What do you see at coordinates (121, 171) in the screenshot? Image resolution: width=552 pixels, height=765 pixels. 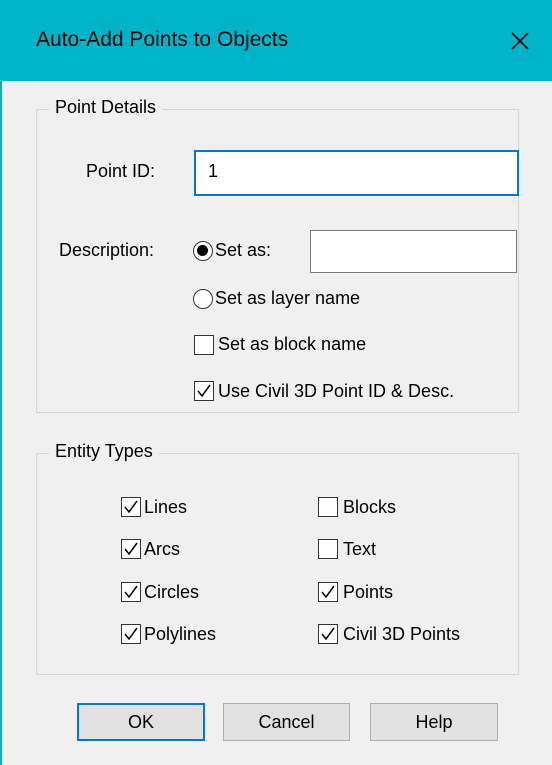 I see `point-id-label: Point ID:` at bounding box center [121, 171].